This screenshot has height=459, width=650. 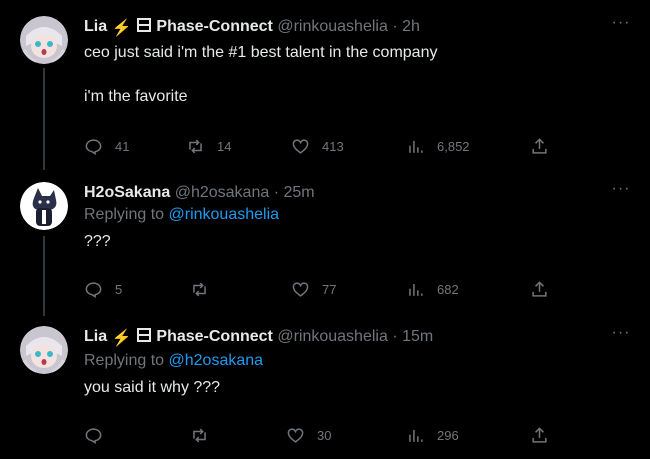 I want to click on like-count: 413, so click(x=333, y=146).